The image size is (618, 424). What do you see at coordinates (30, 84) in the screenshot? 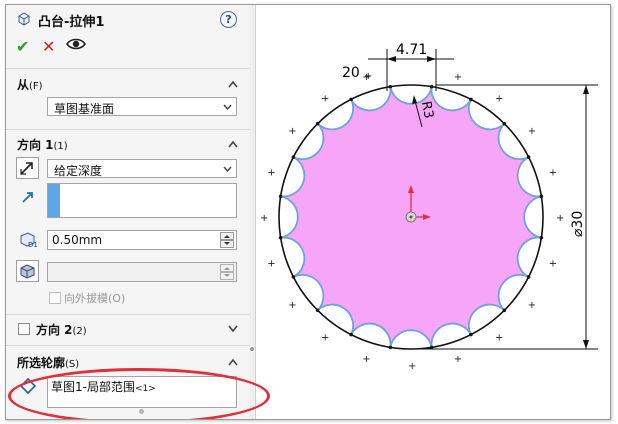
I see `from-section-title: 从(F)` at bounding box center [30, 84].